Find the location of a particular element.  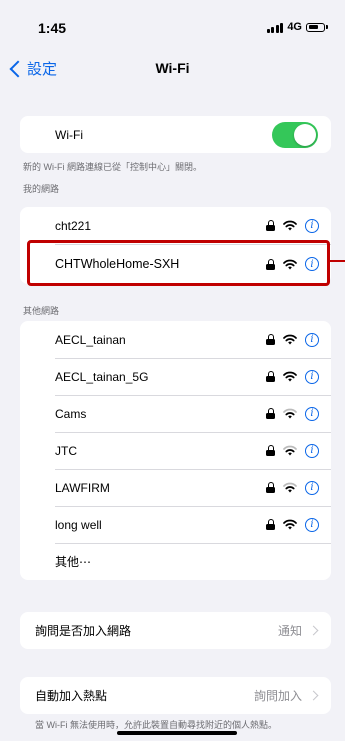

home-indicator is located at coordinates (177, 733).